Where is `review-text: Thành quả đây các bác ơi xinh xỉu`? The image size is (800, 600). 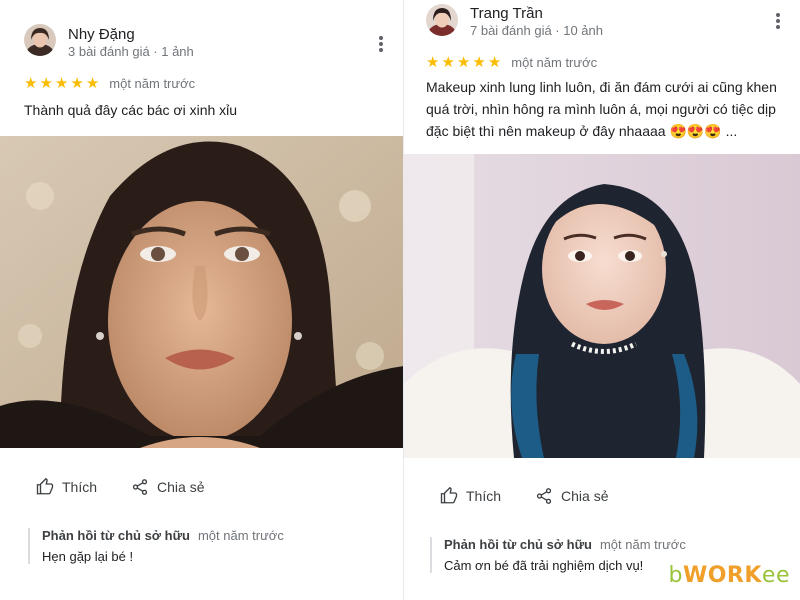 review-text: Thành quả đây các bác ơi xinh xỉu is located at coordinates (131, 110).